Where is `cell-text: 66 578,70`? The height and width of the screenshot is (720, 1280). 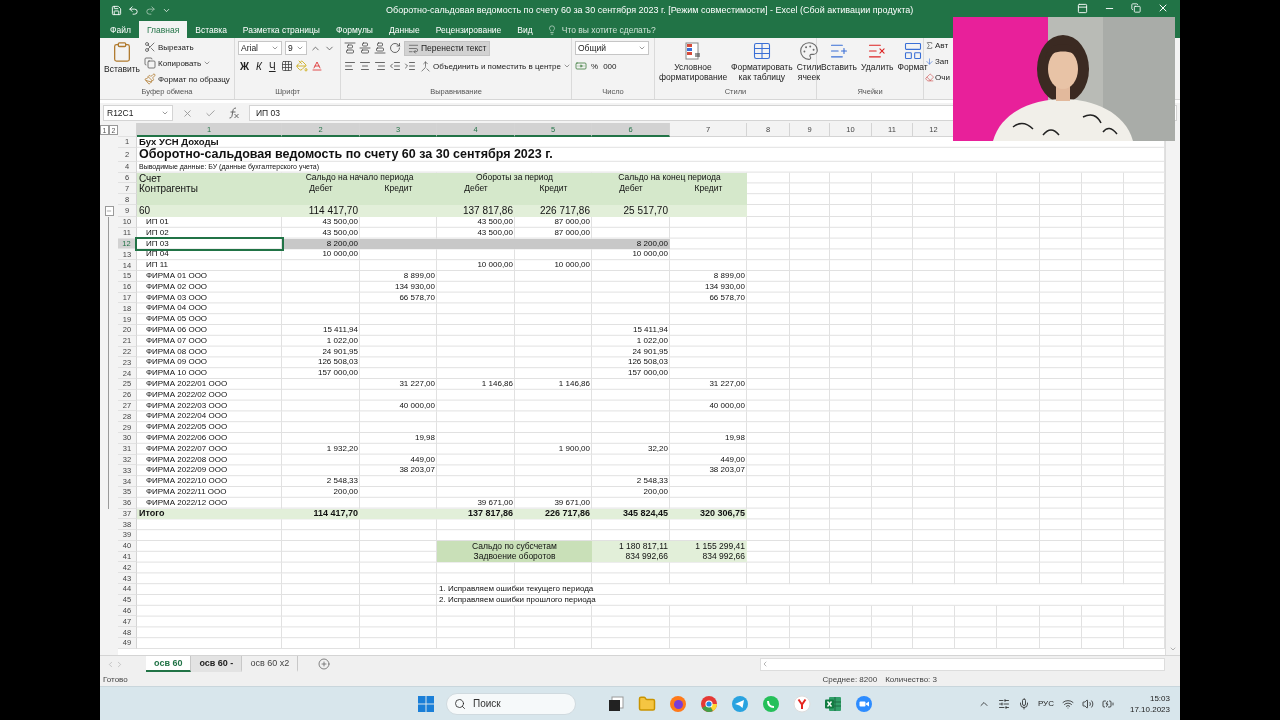
cell-text: 66 578,70 is located at coordinates (727, 298).